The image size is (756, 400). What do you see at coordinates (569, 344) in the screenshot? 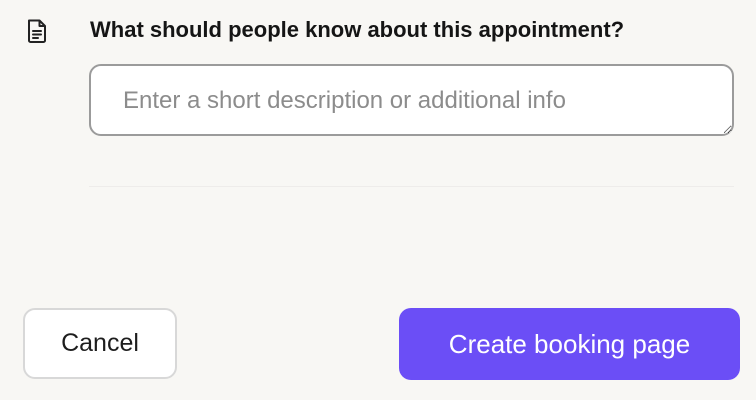
I see `create-booking-page-button: Create booking page` at bounding box center [569, 344].